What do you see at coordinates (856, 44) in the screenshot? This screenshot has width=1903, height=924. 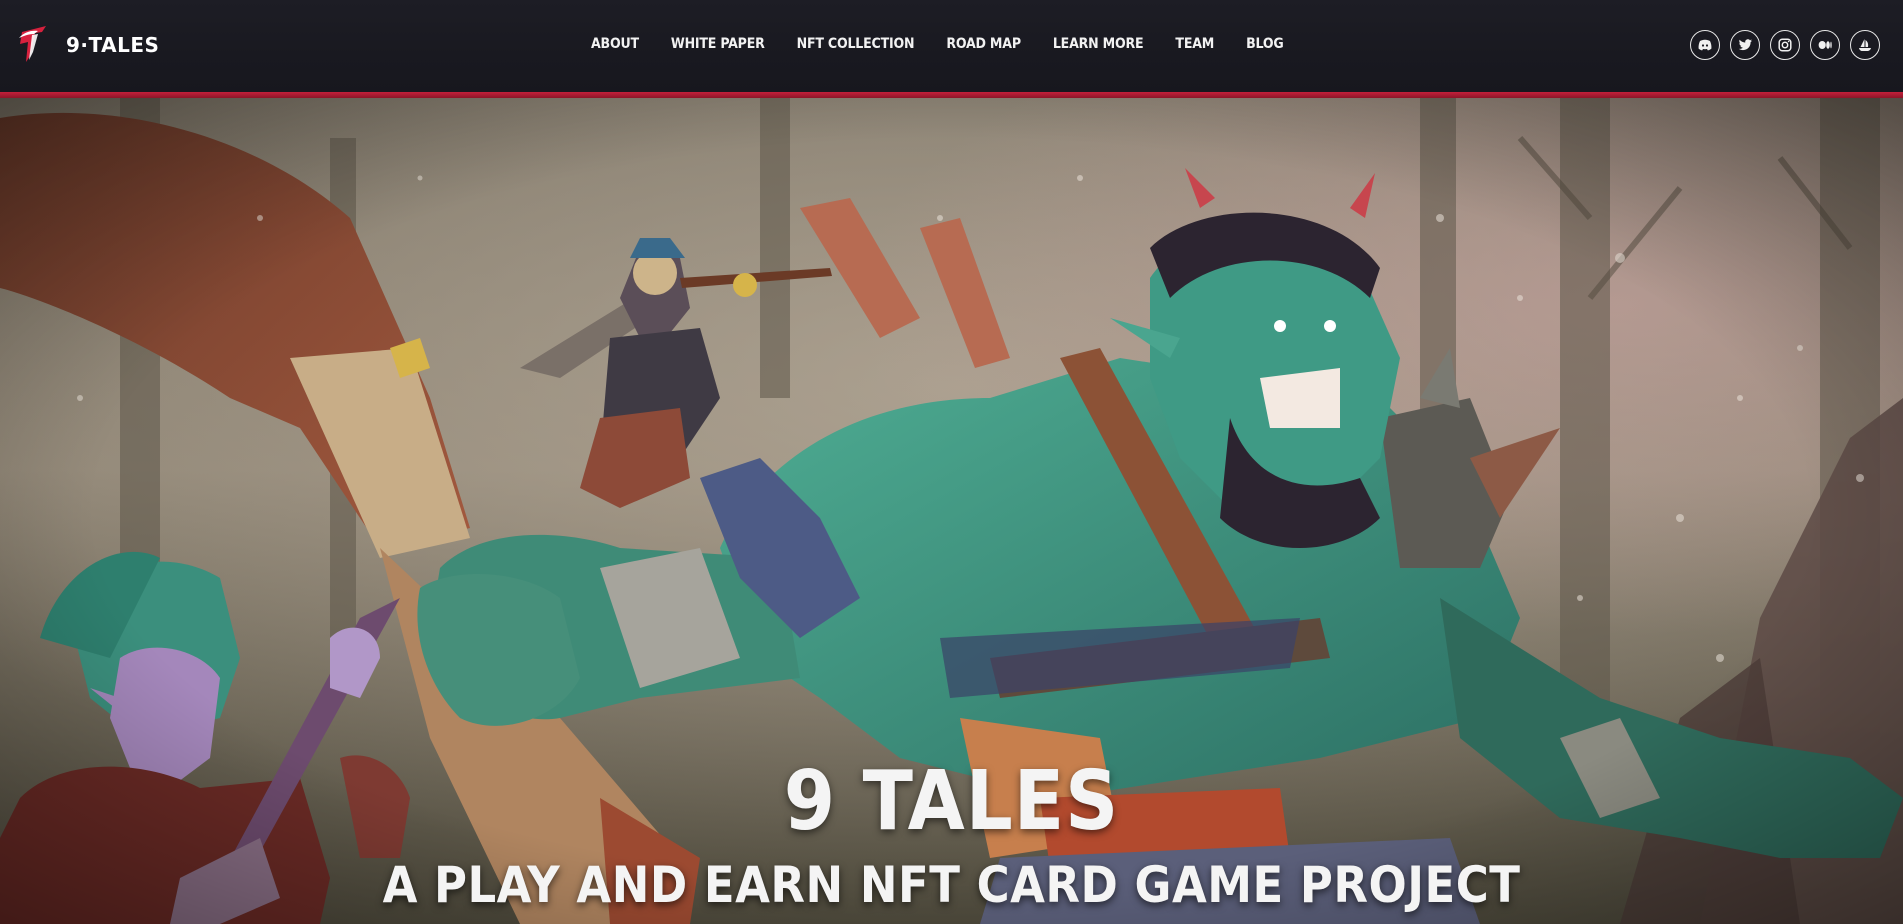 I see `nav-nft-collection: NFT COLLECTION` at bounding box center [856, 44].